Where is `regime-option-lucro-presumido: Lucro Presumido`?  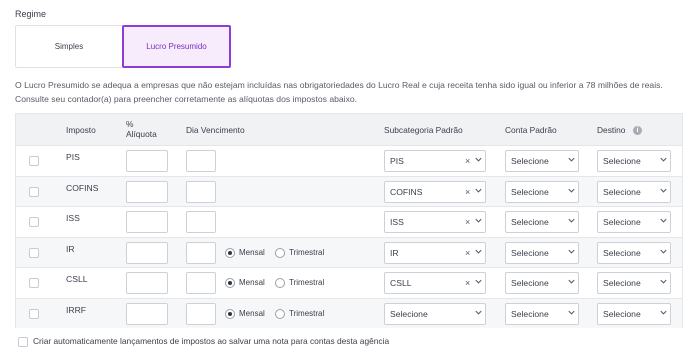 regime-option-lucro-presumido: Lucro Presumido is located at coordinates (176, 46).